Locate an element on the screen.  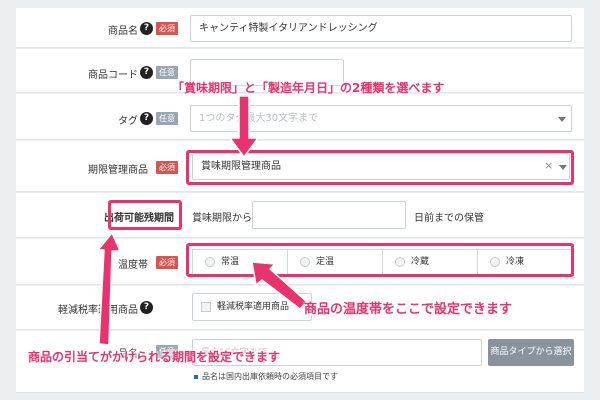
form-row-product-name: 商品名 ? 必須 キャンティ特製イタリアンドレッシング is located at coordinates (300, 28).